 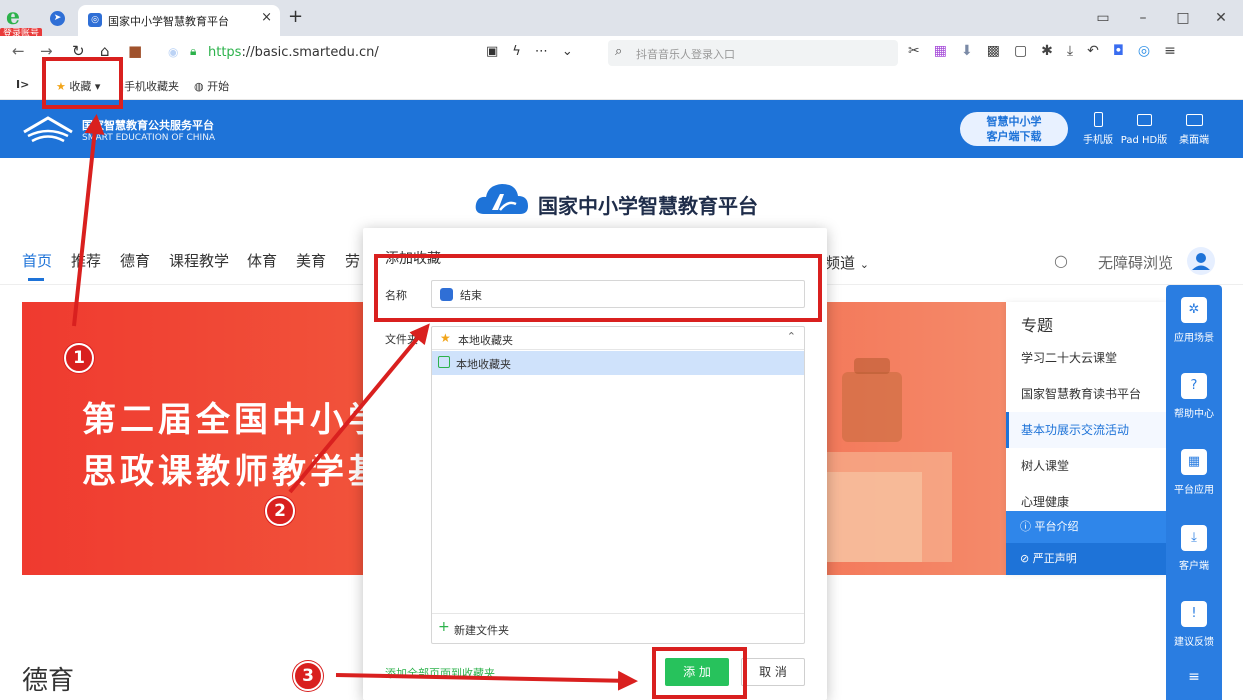 I want to click on add-all-pages-link: 添加全部页面到收藏夹, so click(x=440, y=673).